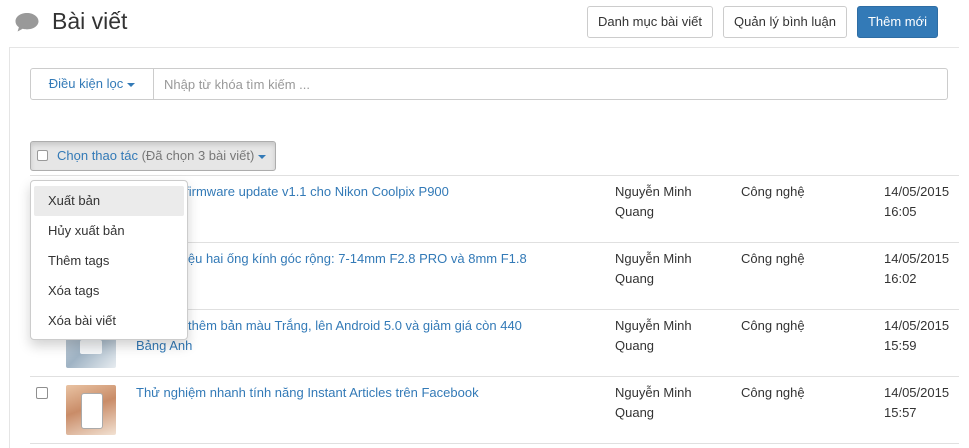  I want to click on menu-item-unpublish: Hủy xuất bản, so click(109, 231).